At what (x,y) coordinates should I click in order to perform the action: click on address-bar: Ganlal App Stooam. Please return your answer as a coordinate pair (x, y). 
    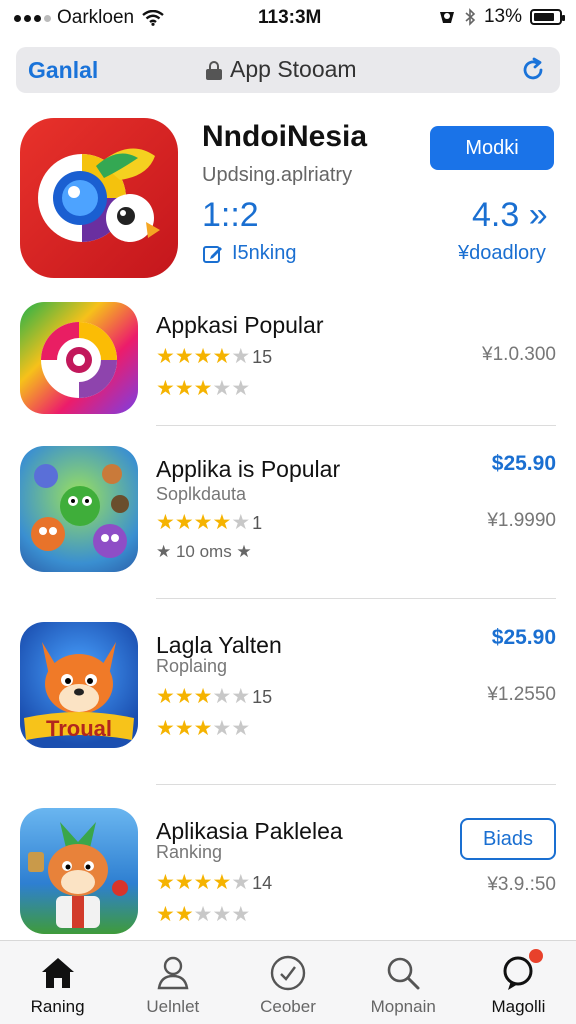
    Looking at the image, I should click on (288, 70).